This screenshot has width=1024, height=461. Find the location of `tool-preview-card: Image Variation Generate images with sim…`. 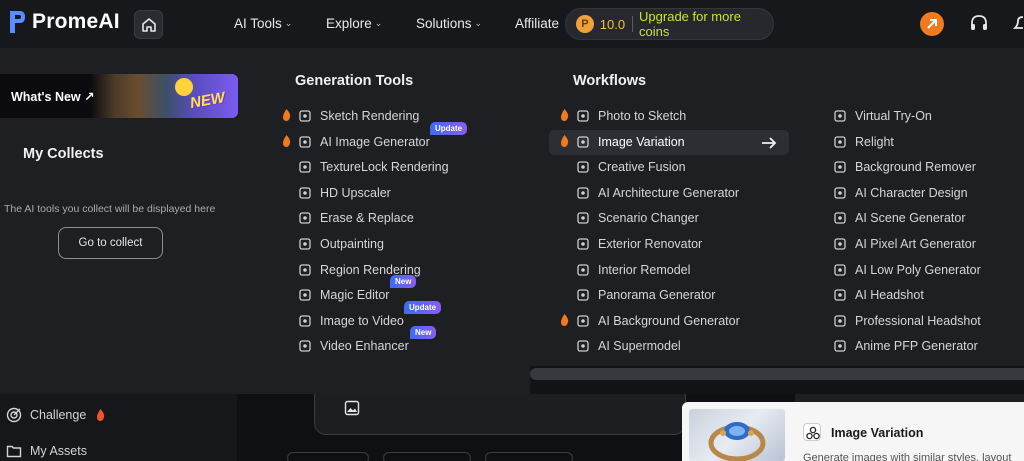

tool-preview-card: Image Variation Generate images with sim… is located at coordinates (853, 431).